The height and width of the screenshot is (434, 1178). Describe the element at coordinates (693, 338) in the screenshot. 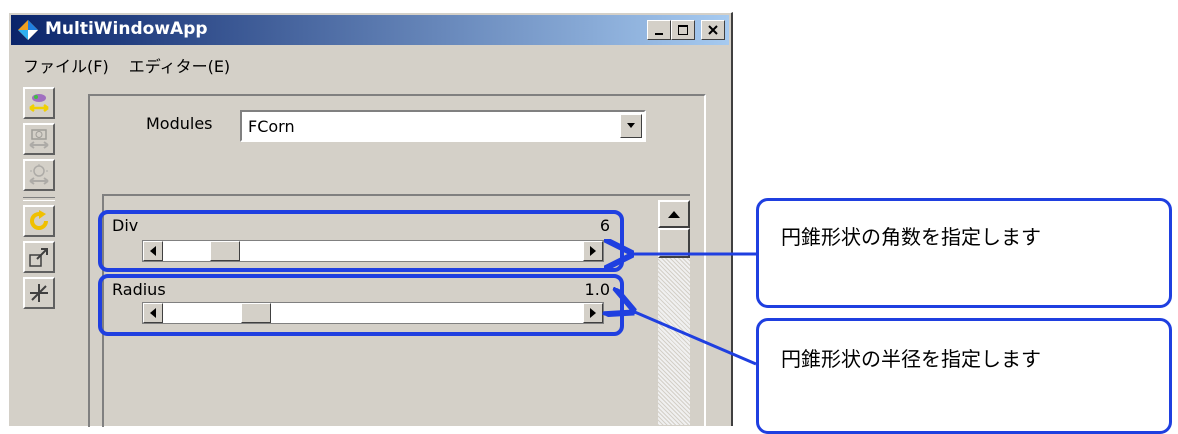

I see `callout-arrow-radius` at that location.